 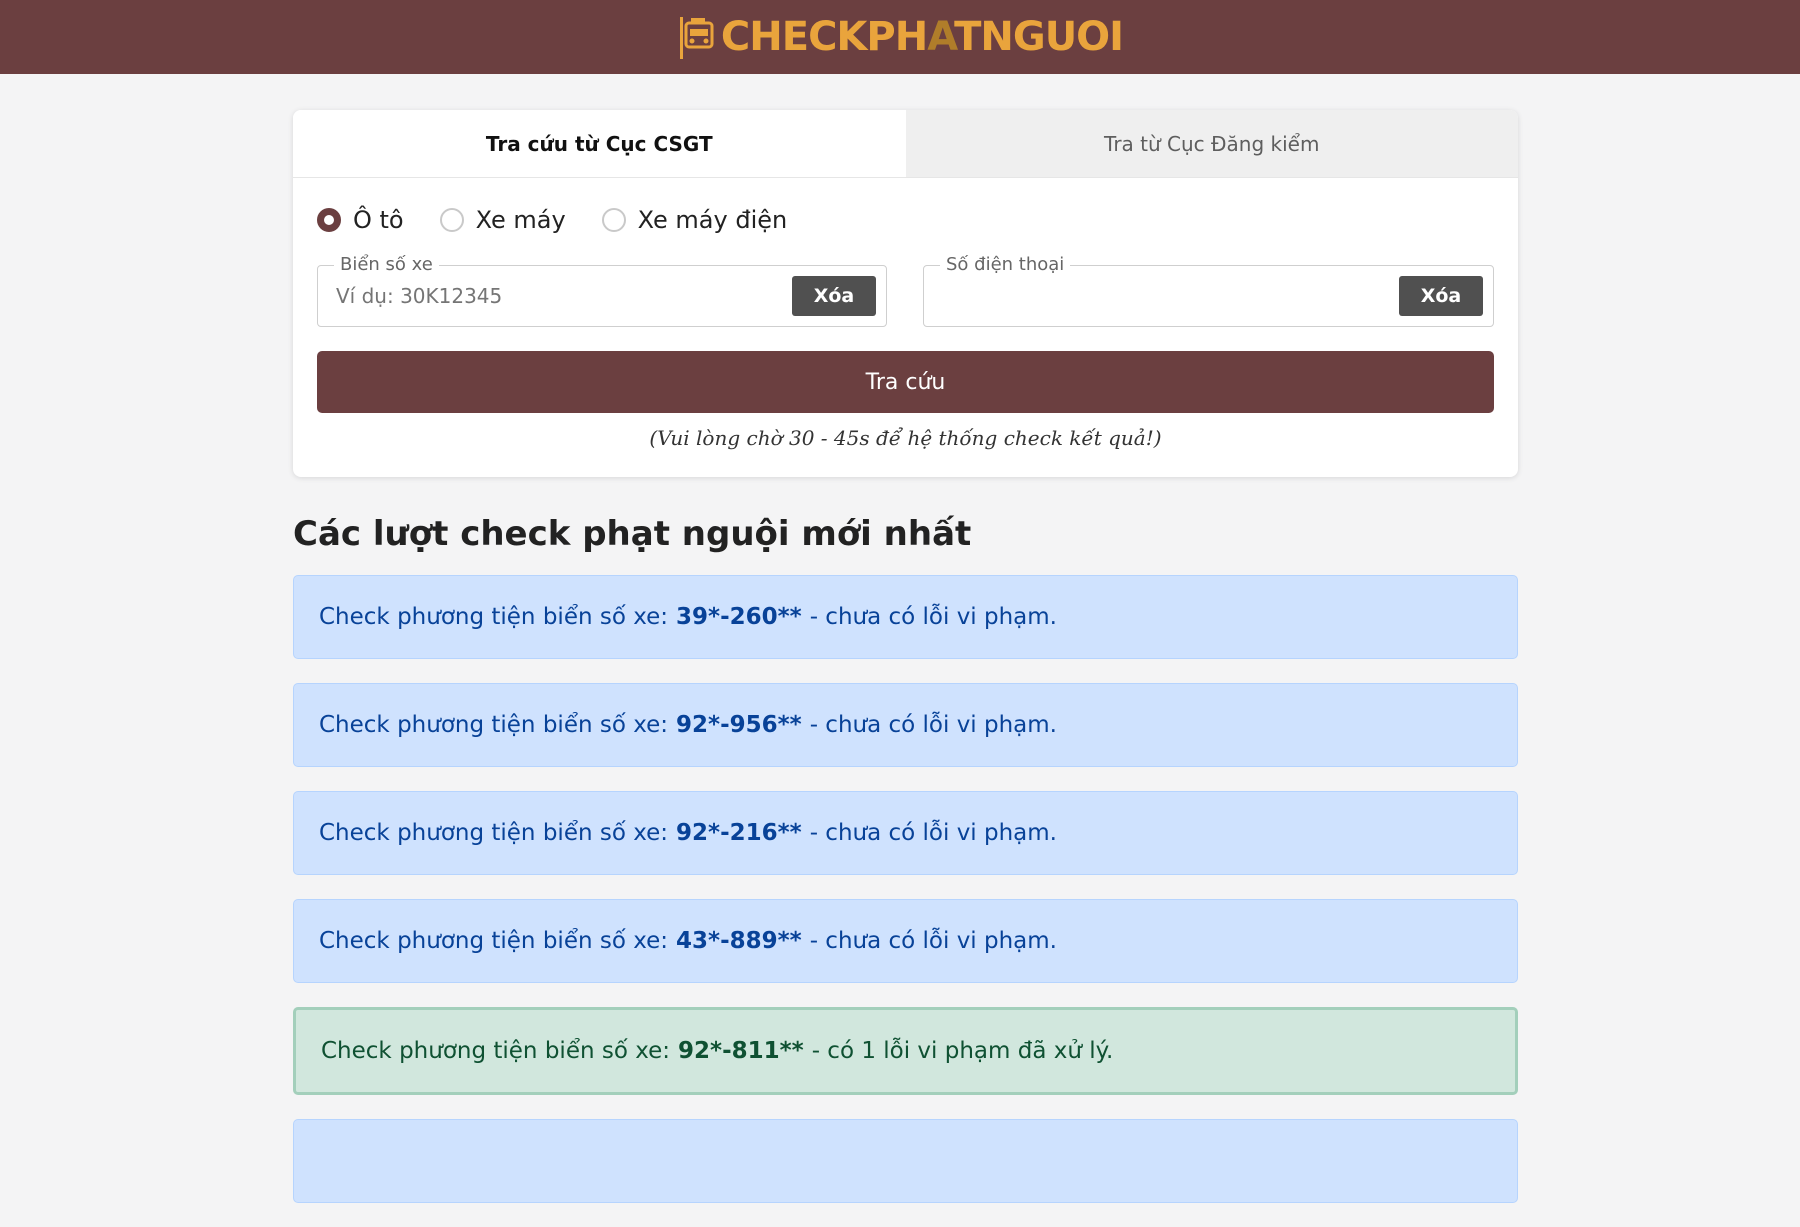 I want to click on plate-field: Biển số xe Xóa, so click(x=602, y=290).